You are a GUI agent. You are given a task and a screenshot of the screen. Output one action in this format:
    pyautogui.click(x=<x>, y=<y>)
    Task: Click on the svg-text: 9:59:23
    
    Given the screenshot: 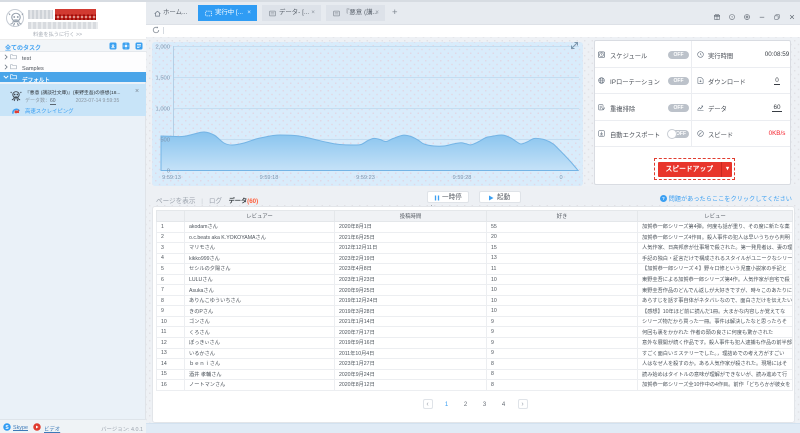 What is the action you would take?
    pyautogui.click(x=365, y=178)
    